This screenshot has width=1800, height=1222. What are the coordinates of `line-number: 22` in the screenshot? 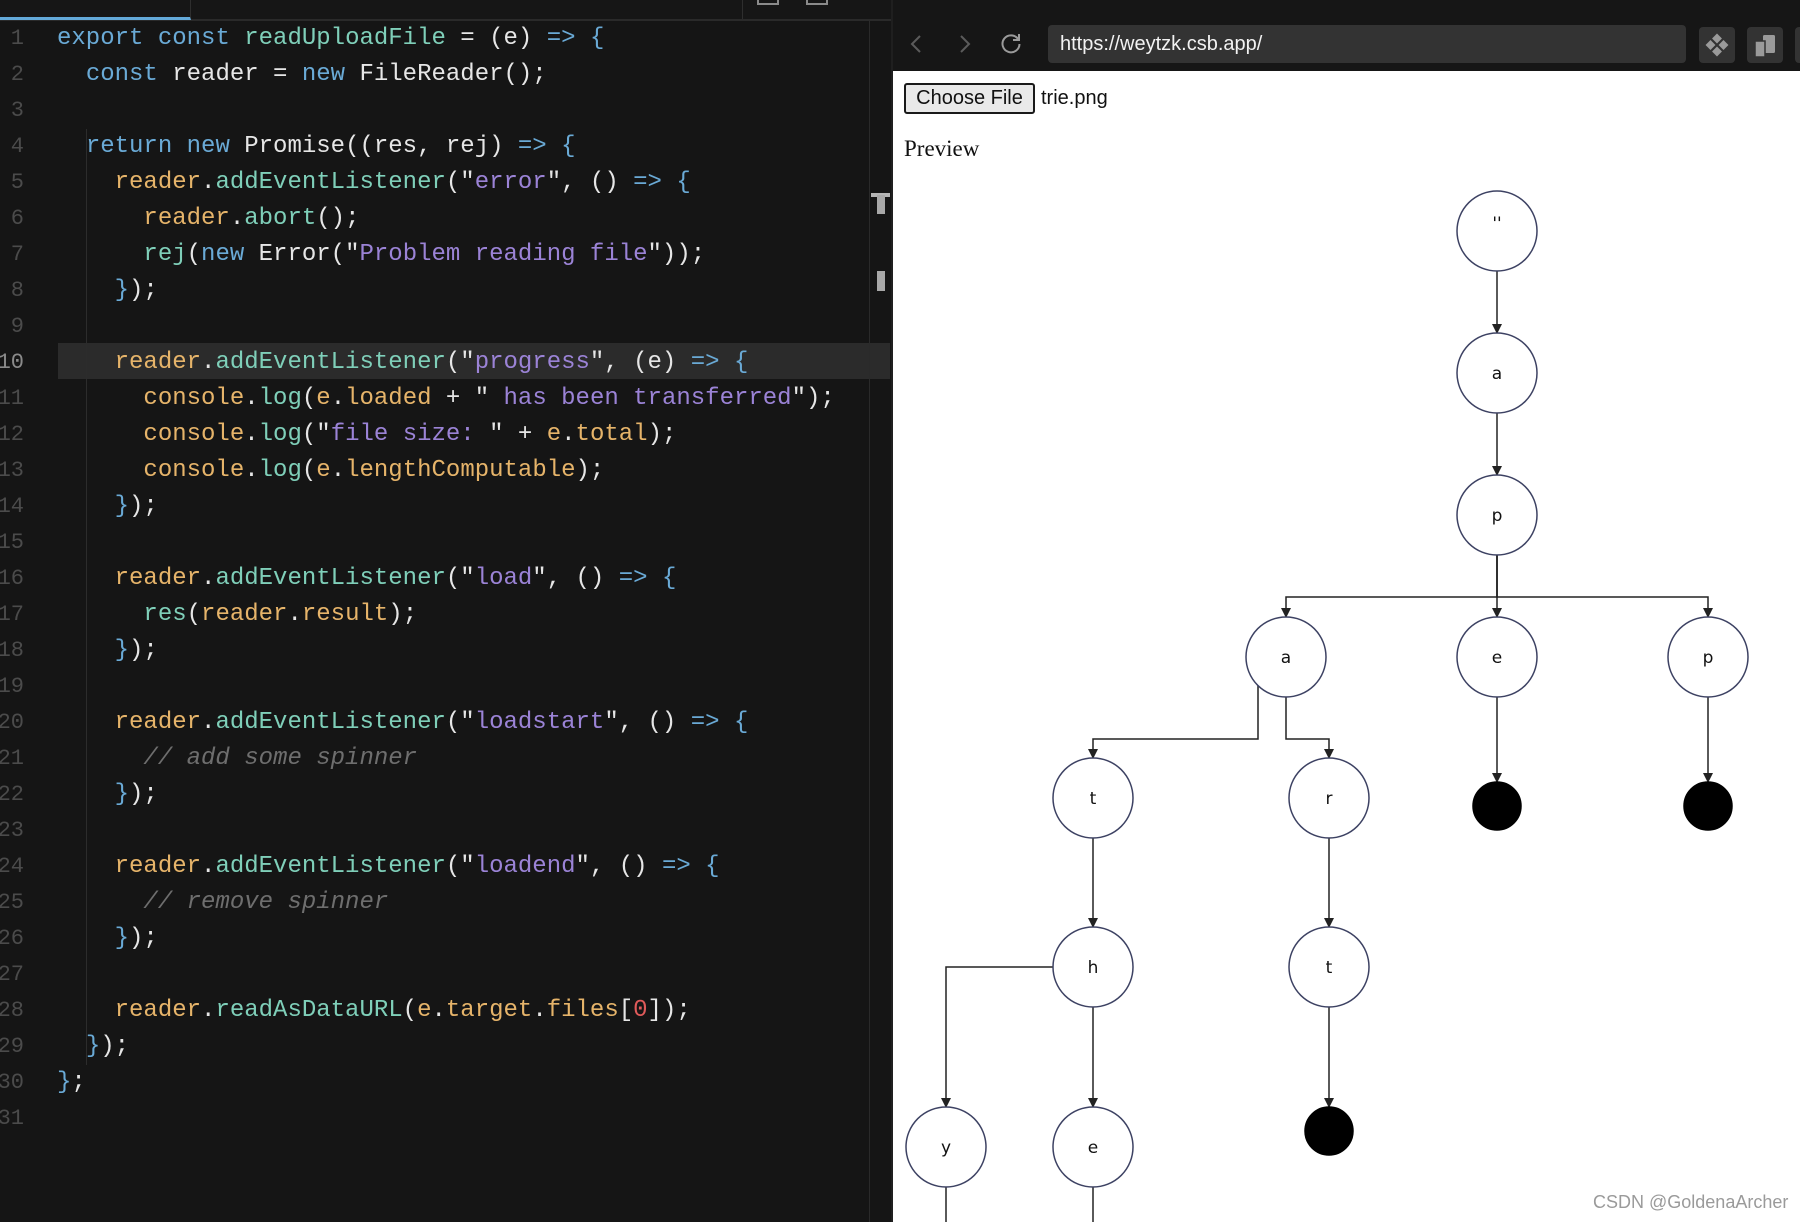 It's located at (12, 794).